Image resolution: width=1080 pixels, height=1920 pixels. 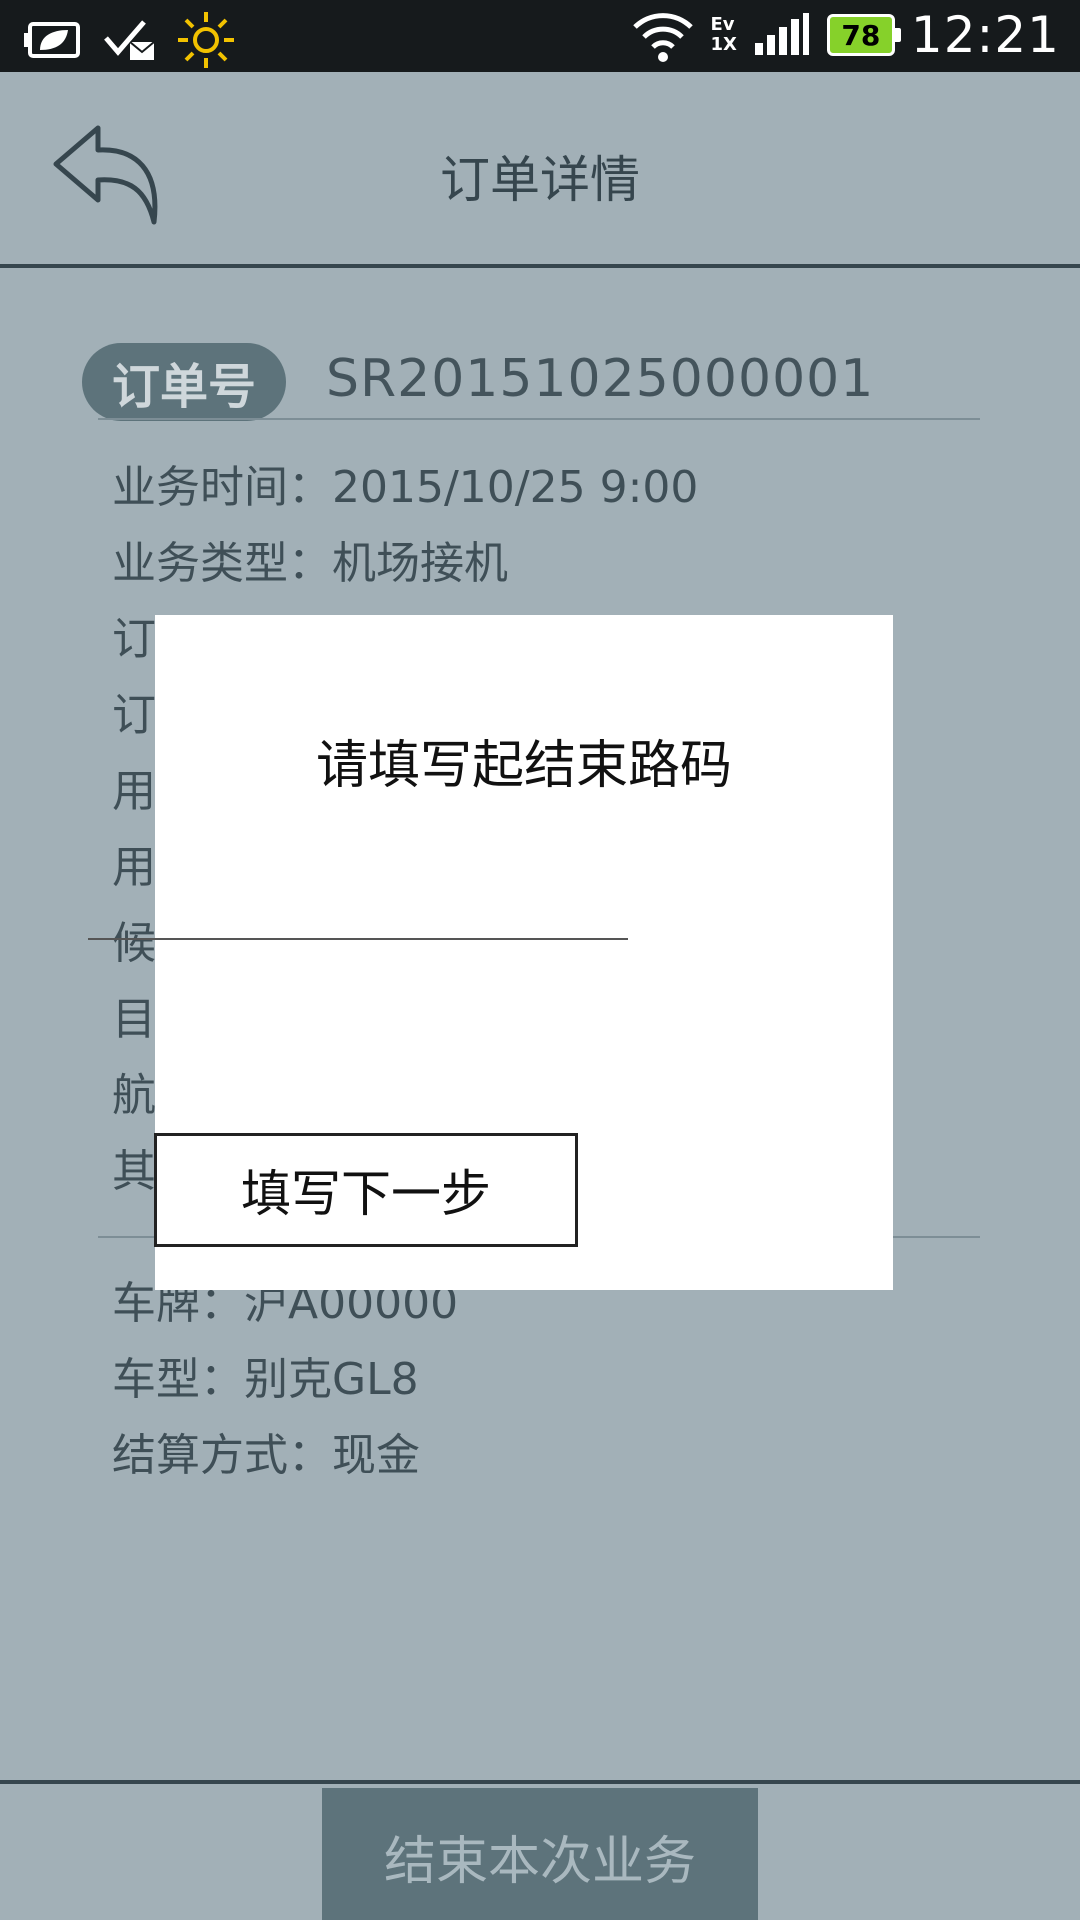 What do you see at coordinates (662, 37) in the screenshot?
I see `wifi-icon` at bounding box center [662, 37].